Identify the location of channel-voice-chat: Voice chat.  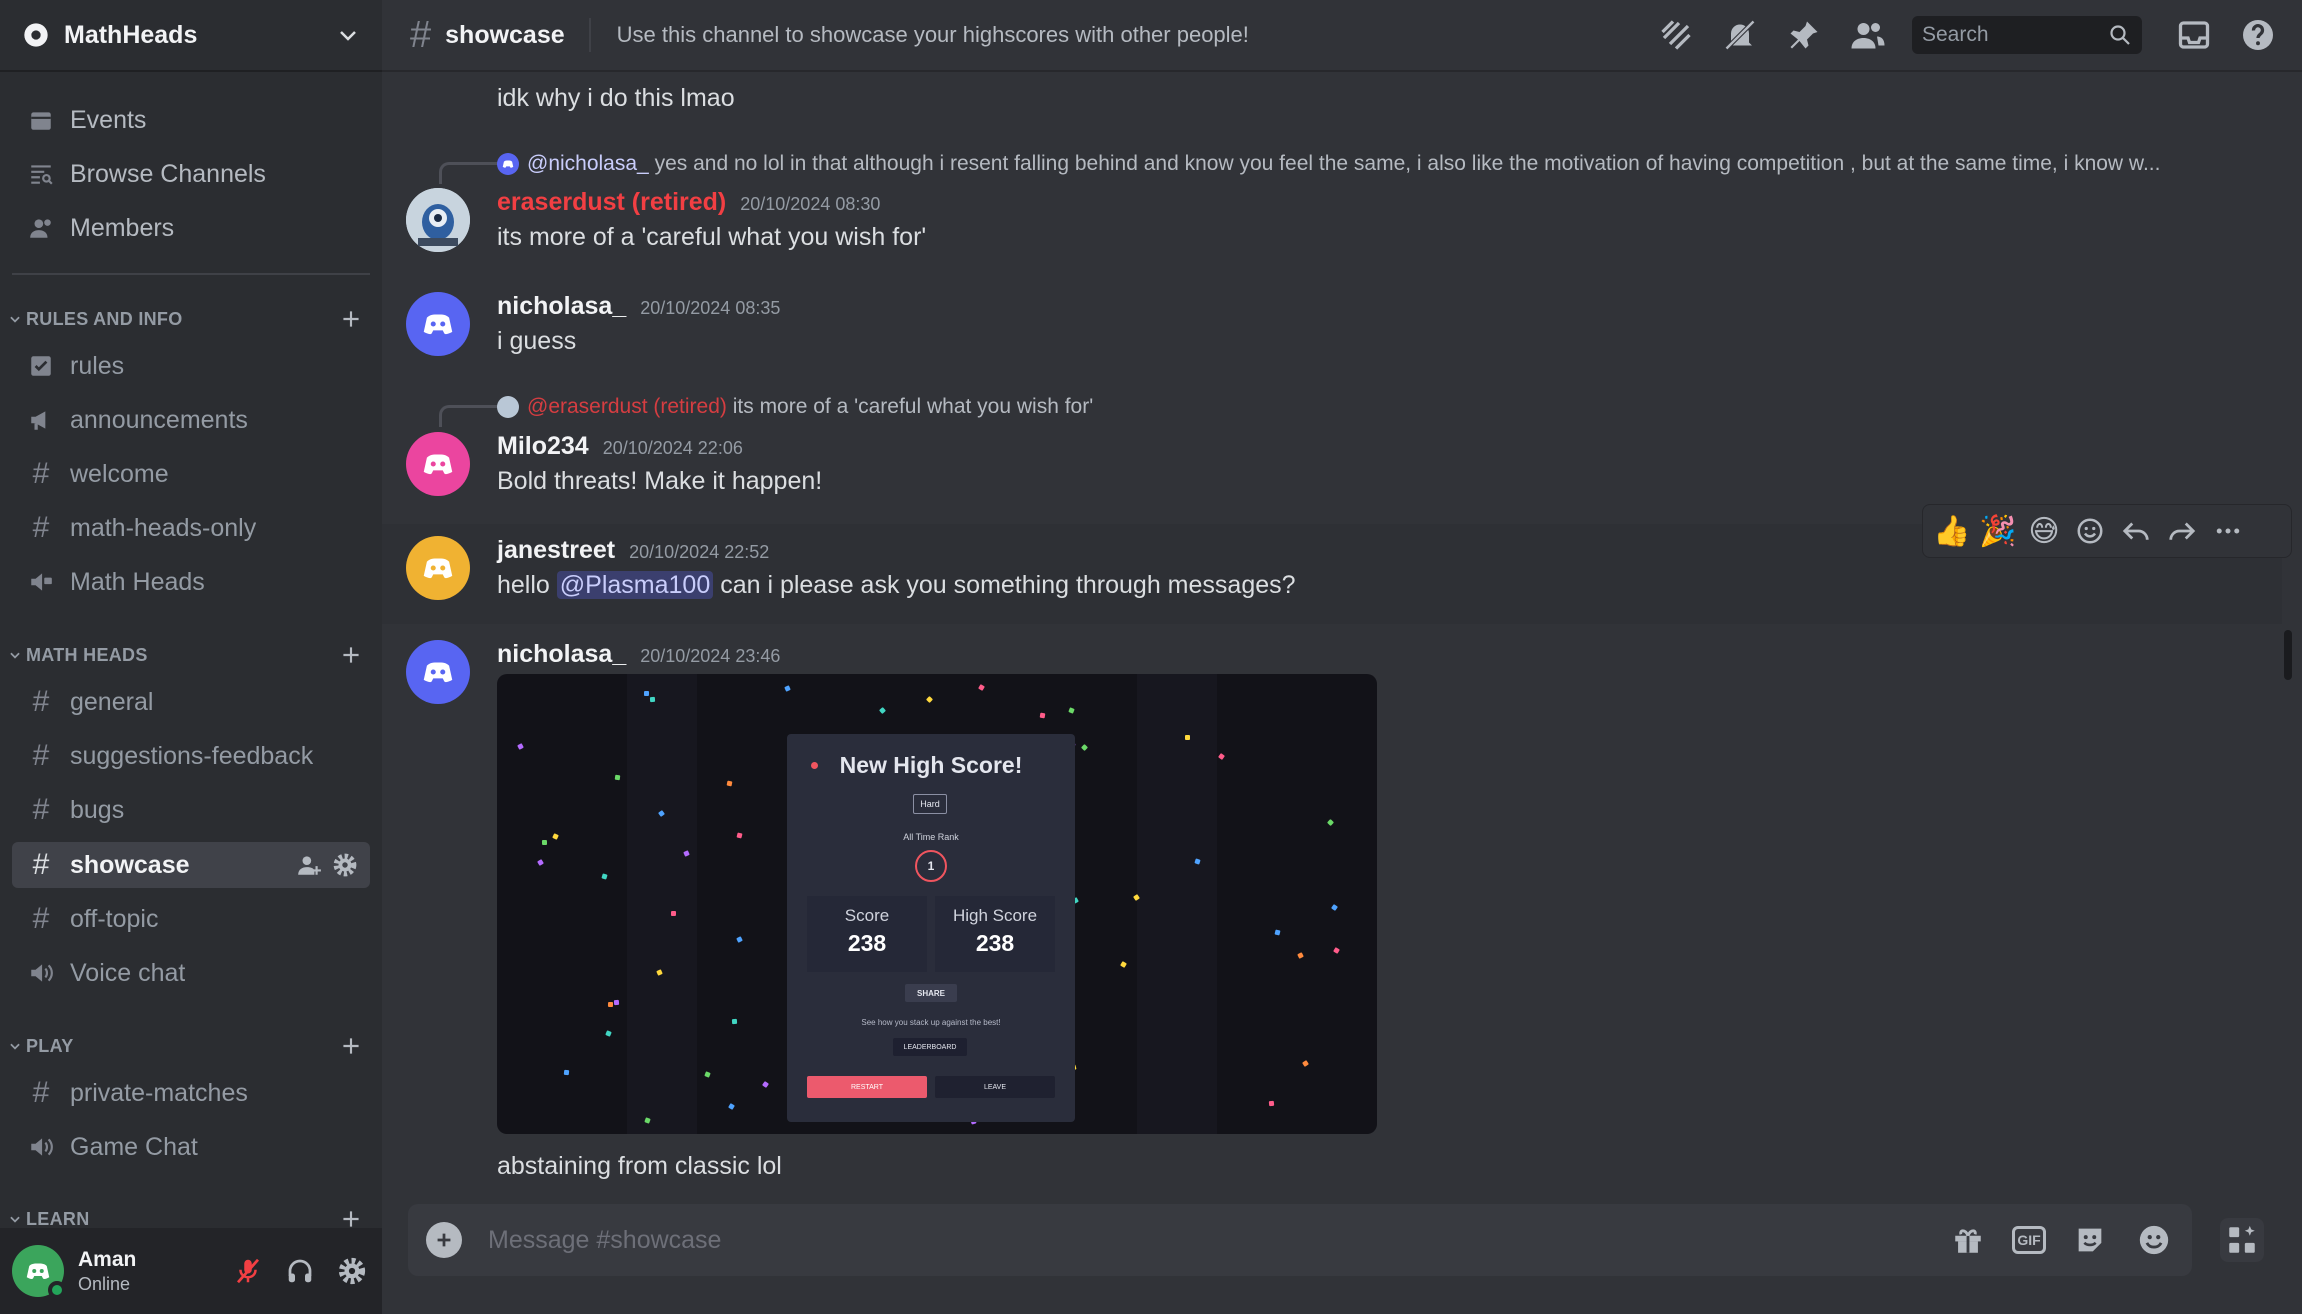
(191, 973).